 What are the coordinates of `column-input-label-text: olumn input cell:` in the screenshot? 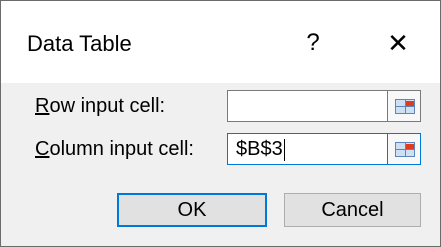 It's located at (121, 149).